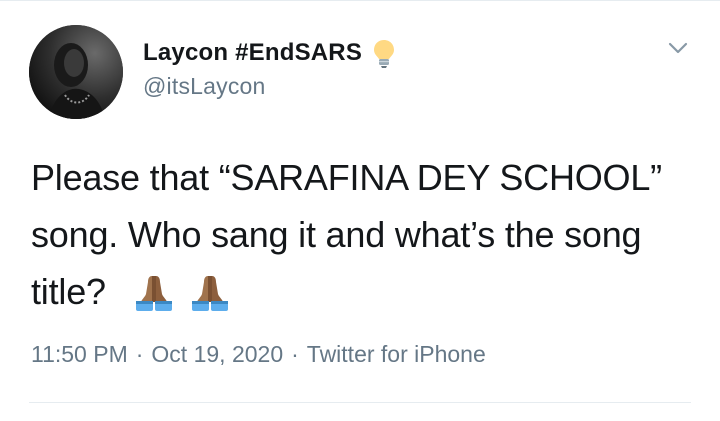 This screenshot has height=421, width=720. I want to click on tweet-source: Twitter for iPhone, so click(396, 354).